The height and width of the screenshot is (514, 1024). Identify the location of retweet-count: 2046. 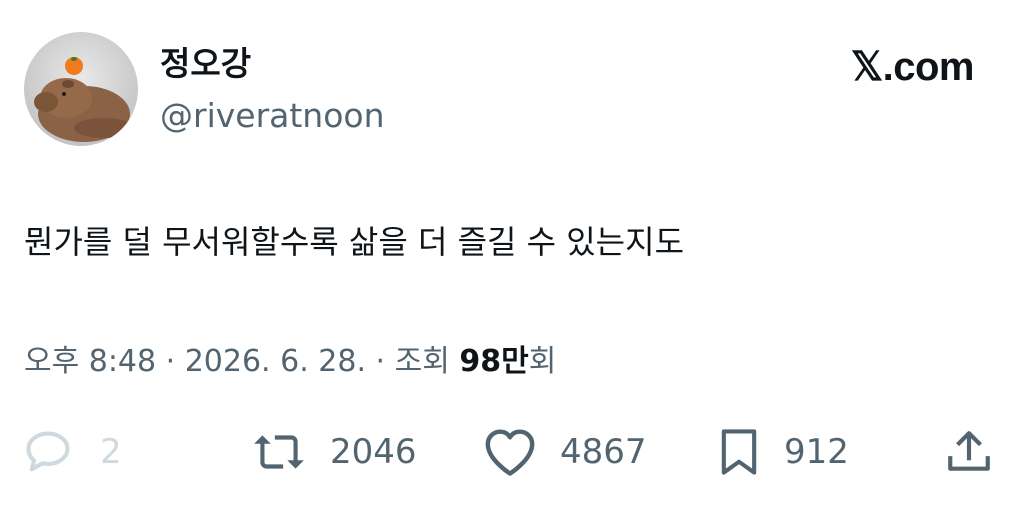
(373, 452).